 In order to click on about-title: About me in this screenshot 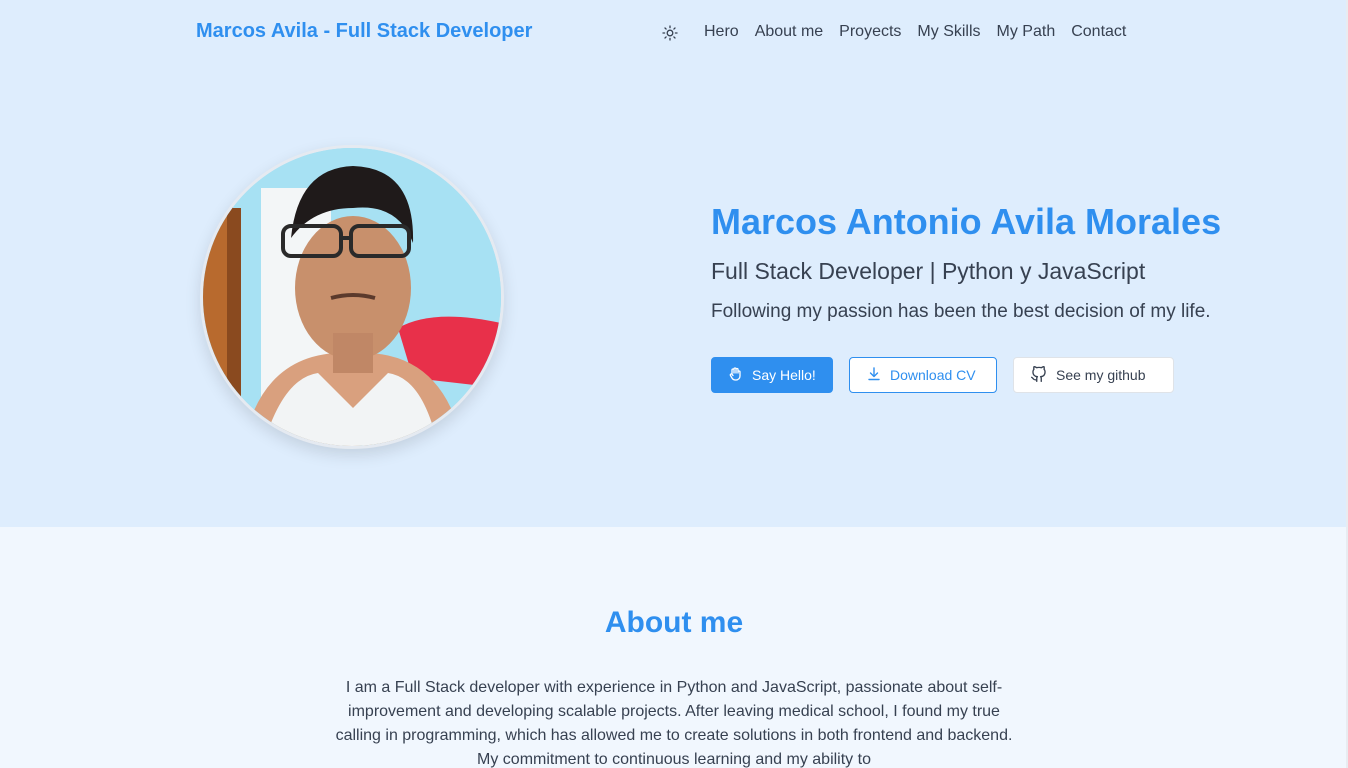, I will do `click(674, 622)`.